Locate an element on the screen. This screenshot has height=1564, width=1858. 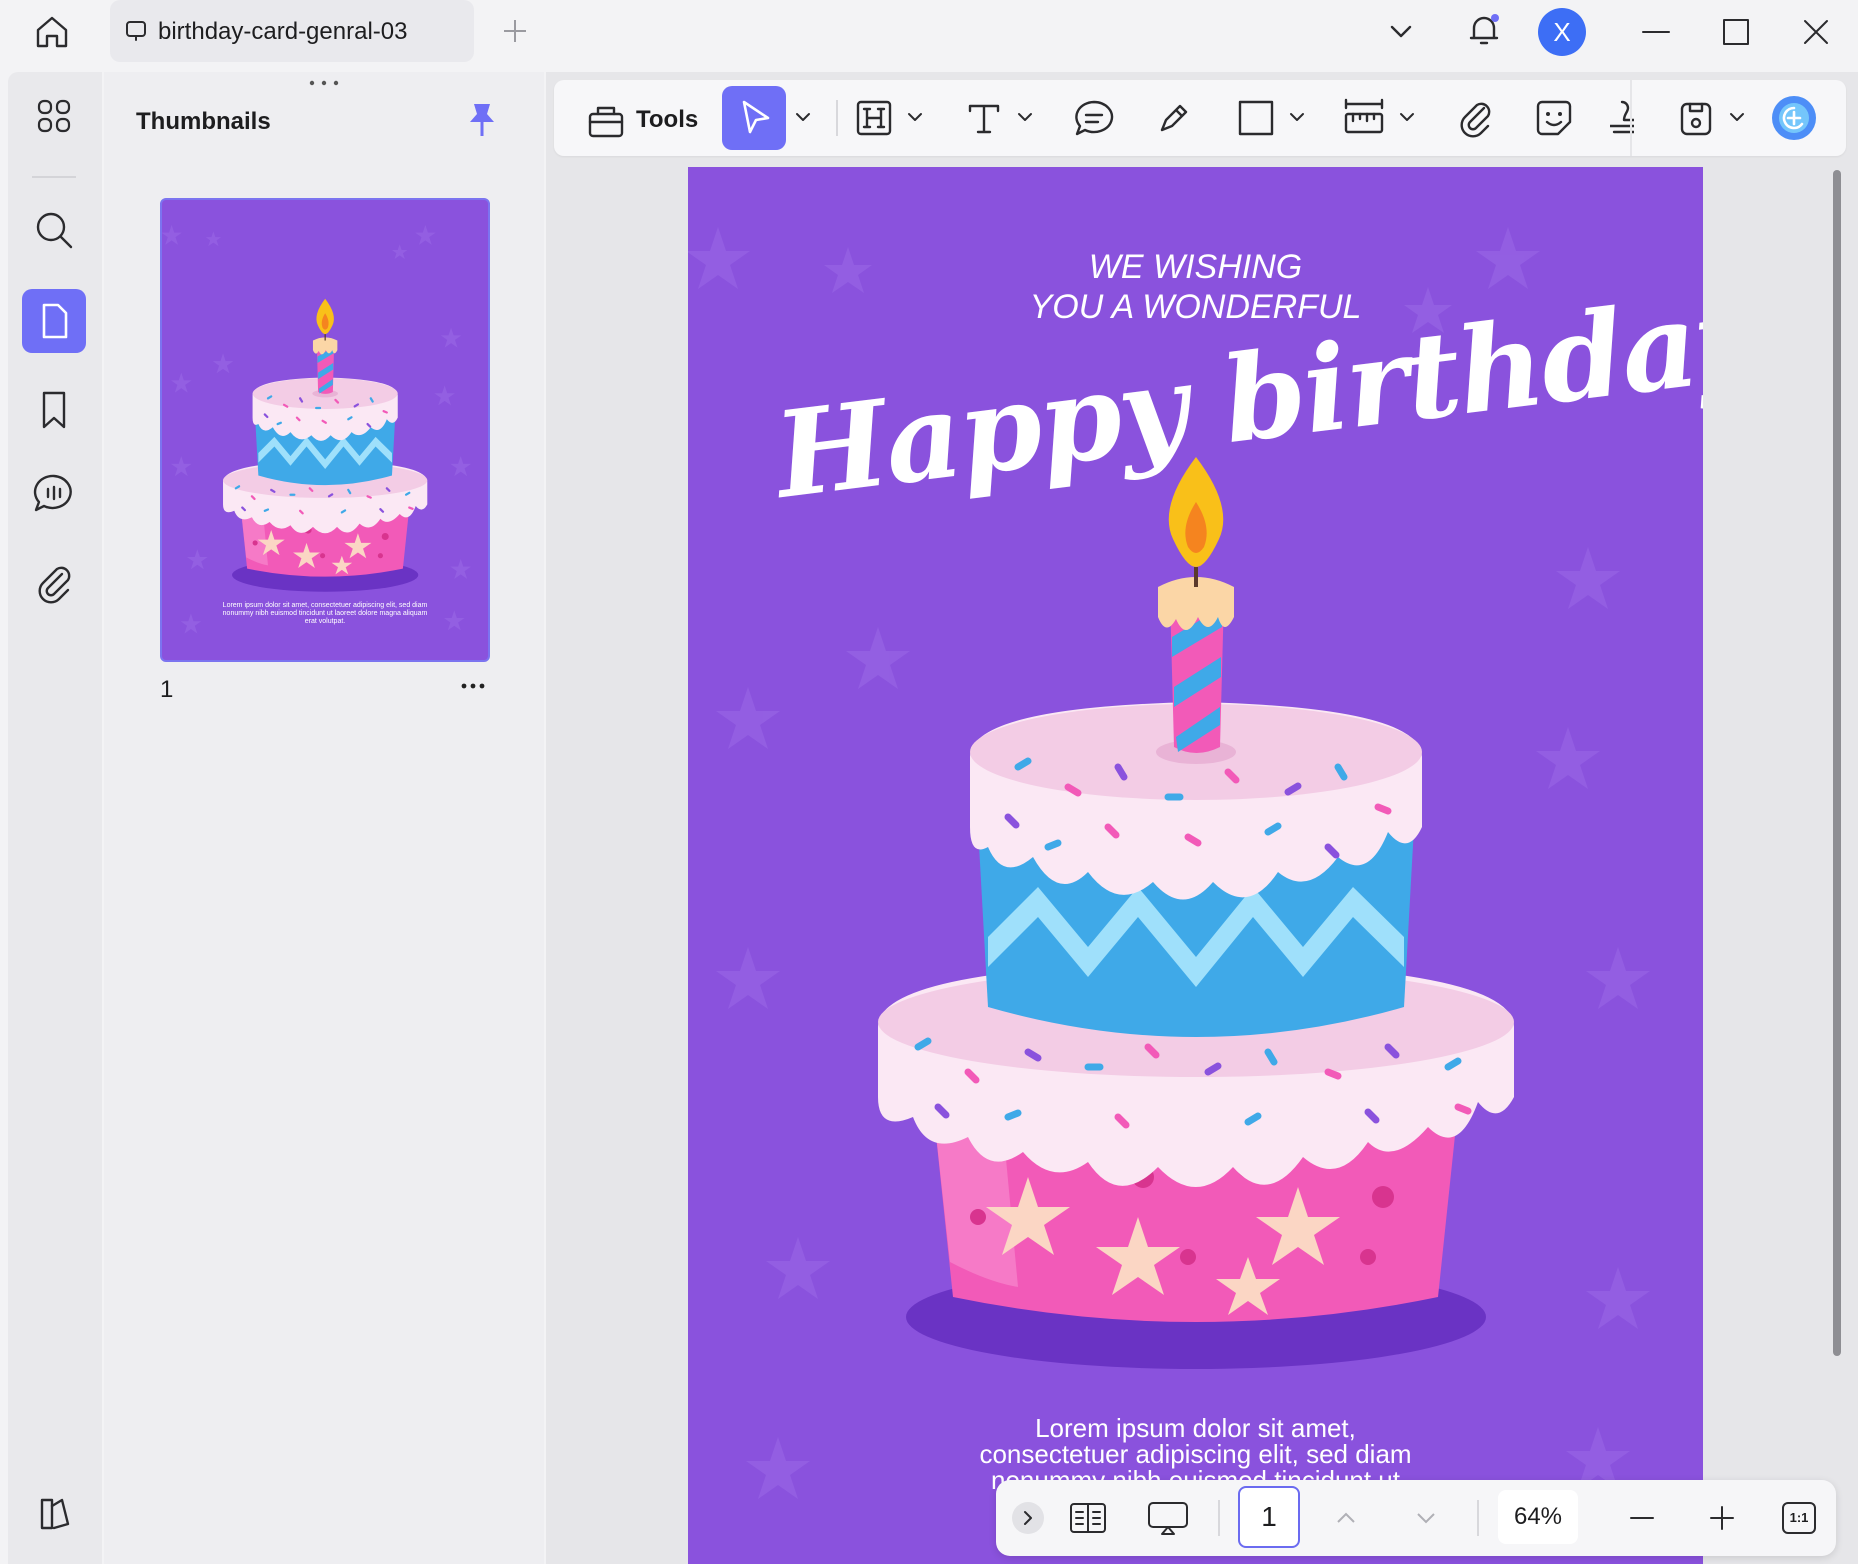
more-options-icon is located at coordinates (473, 686).